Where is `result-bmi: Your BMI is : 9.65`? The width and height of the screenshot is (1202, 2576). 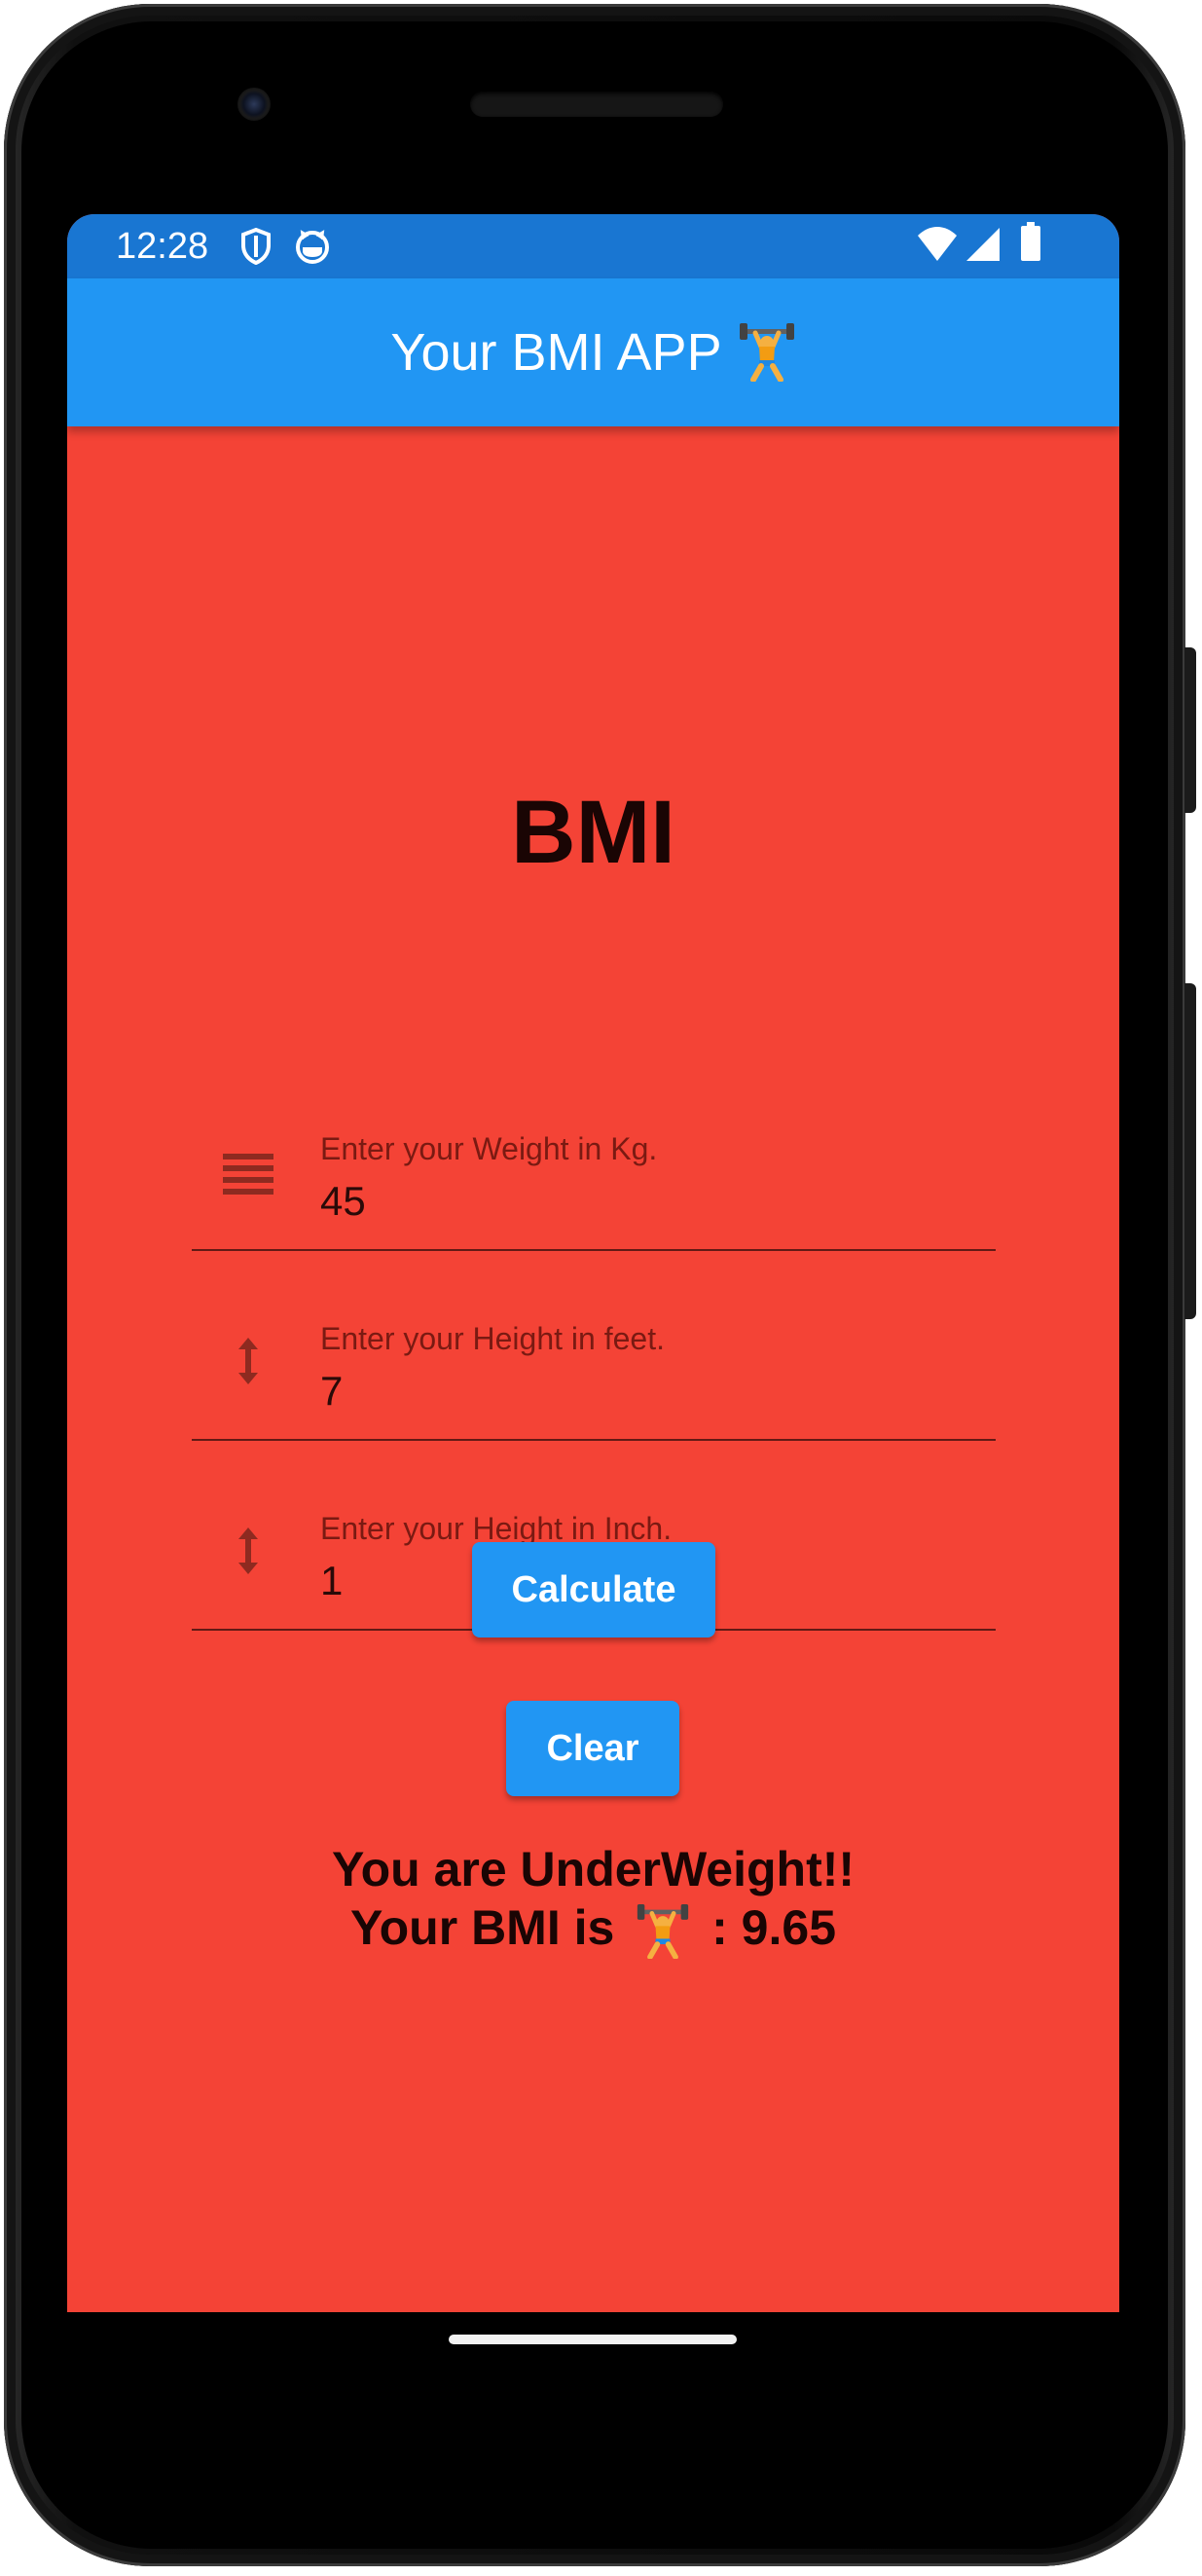 result-bmi: Your BMI is : 9.65 is located at coordinates (593, 1928).